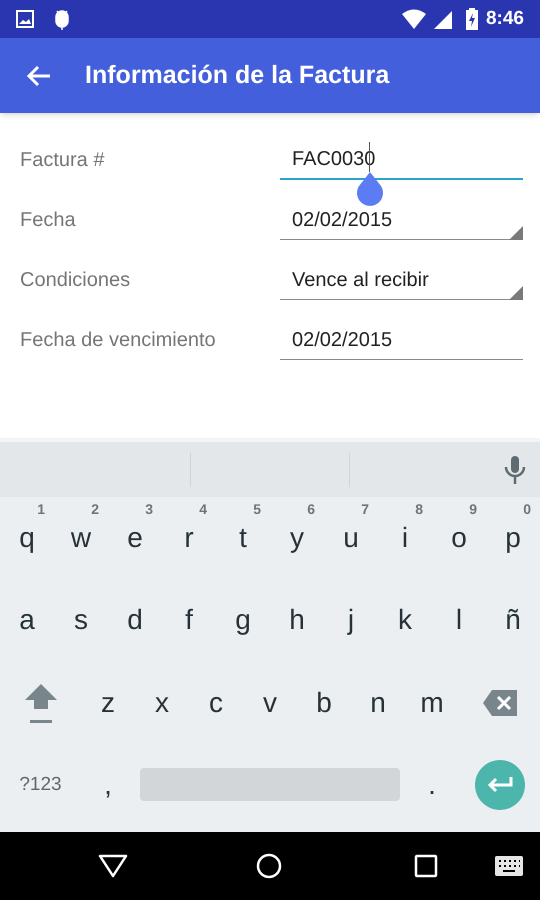  Describe the element at coordinates (405, 538) in the screenshot. I see `key: i 8` at that location.